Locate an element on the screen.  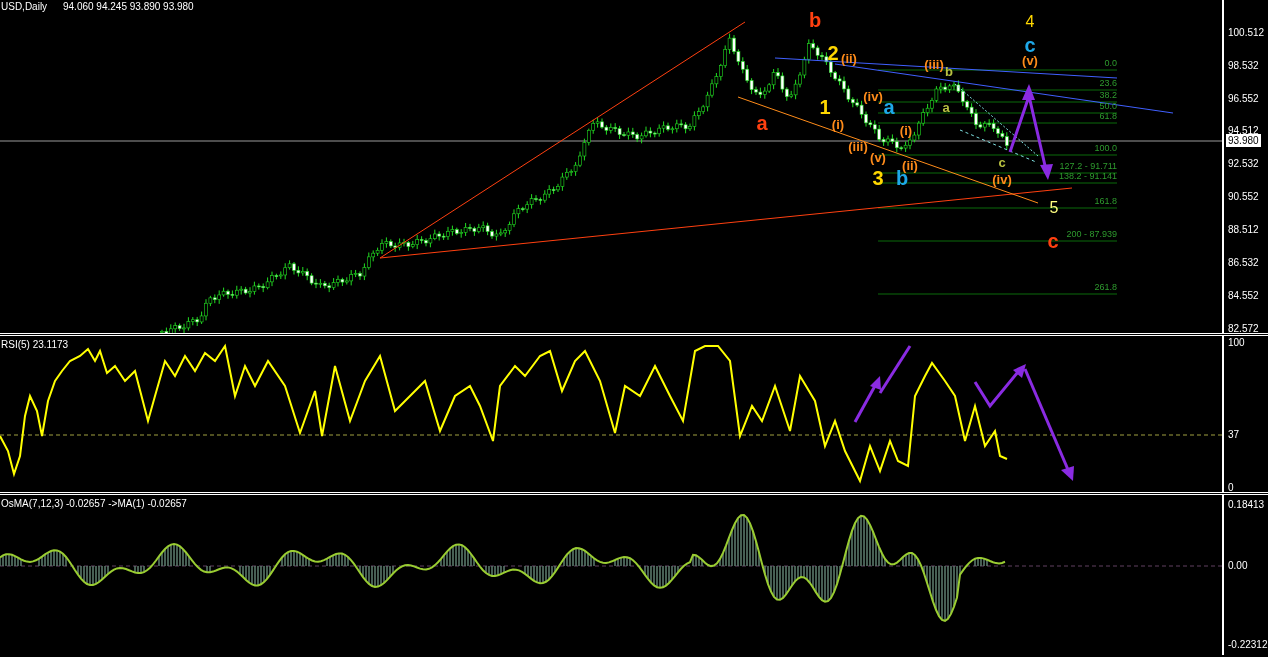
fibonacci-level-label: 200 - 87.939 is located at coordinates (1091, 234).